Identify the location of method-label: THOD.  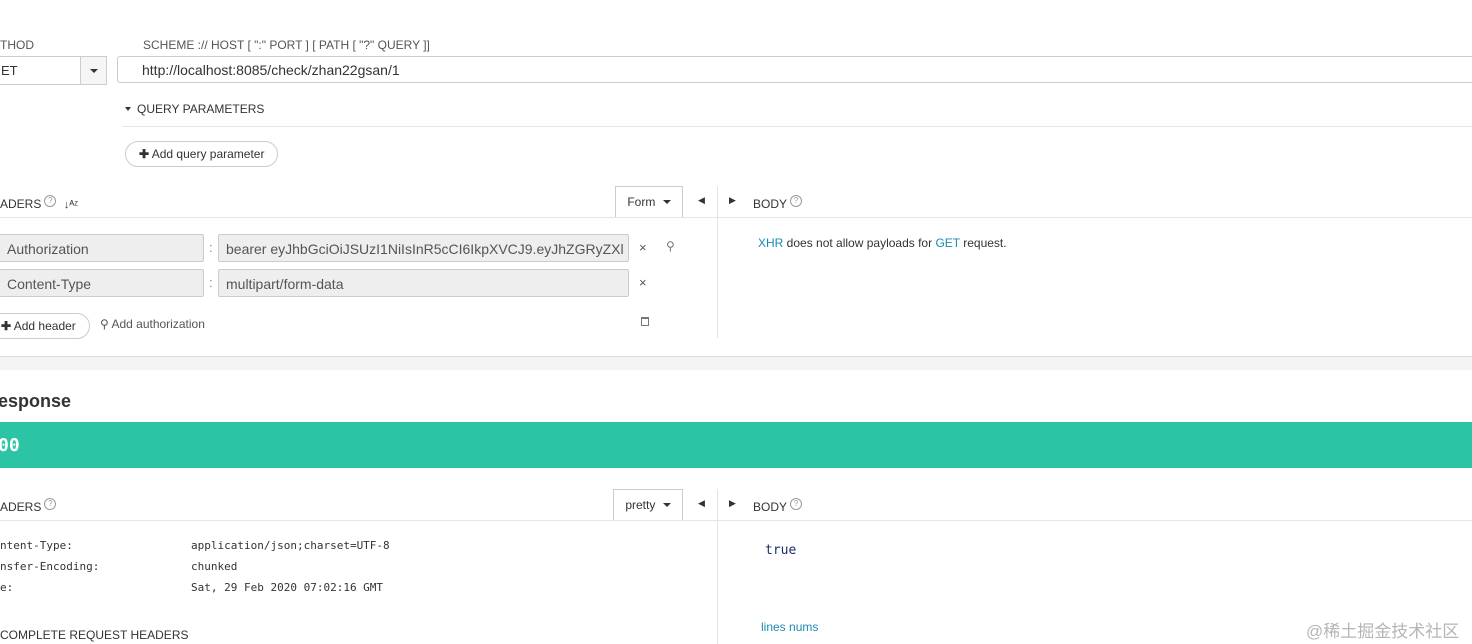
(17, 45).